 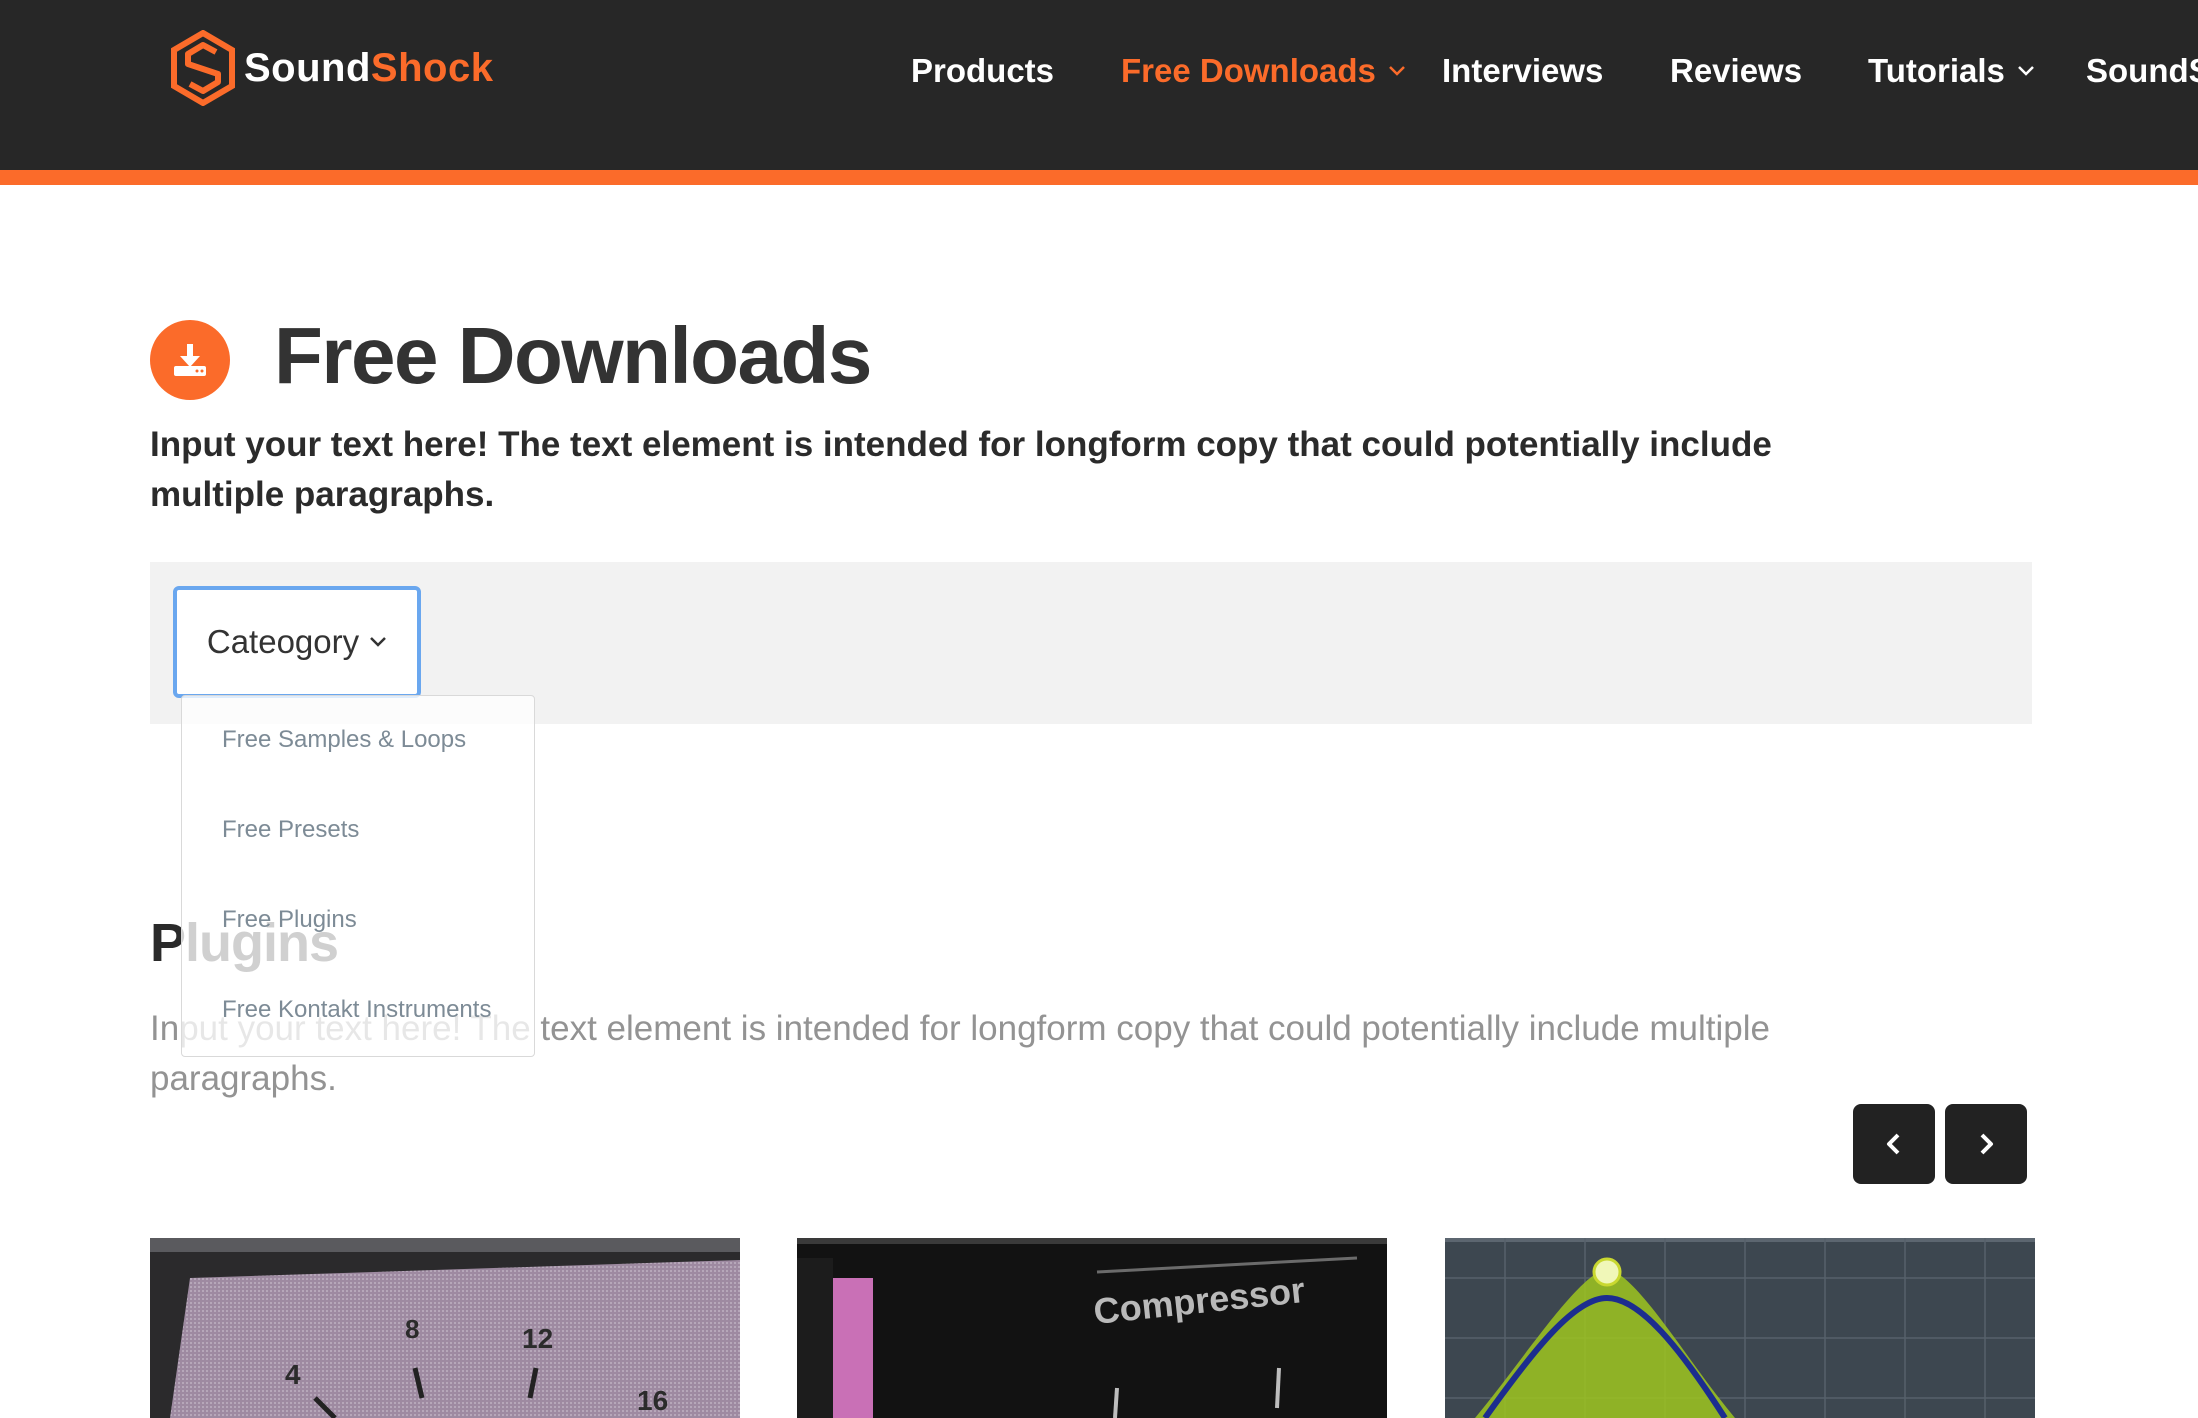 I want to click on nav-item-interviews: Interviews, so click(x=1522, y=71).